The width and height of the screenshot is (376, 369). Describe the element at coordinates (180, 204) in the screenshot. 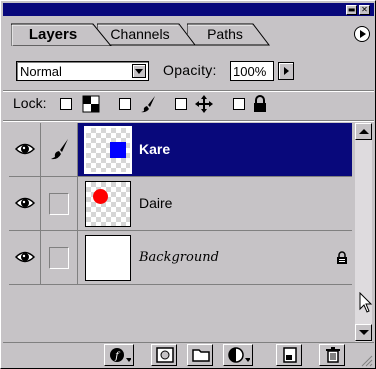

I see `layer-row-daire: Daire` at that location.